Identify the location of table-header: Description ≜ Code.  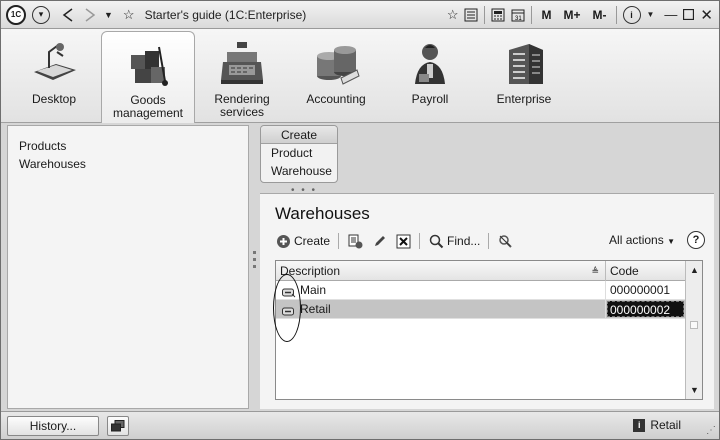
(481, 271).